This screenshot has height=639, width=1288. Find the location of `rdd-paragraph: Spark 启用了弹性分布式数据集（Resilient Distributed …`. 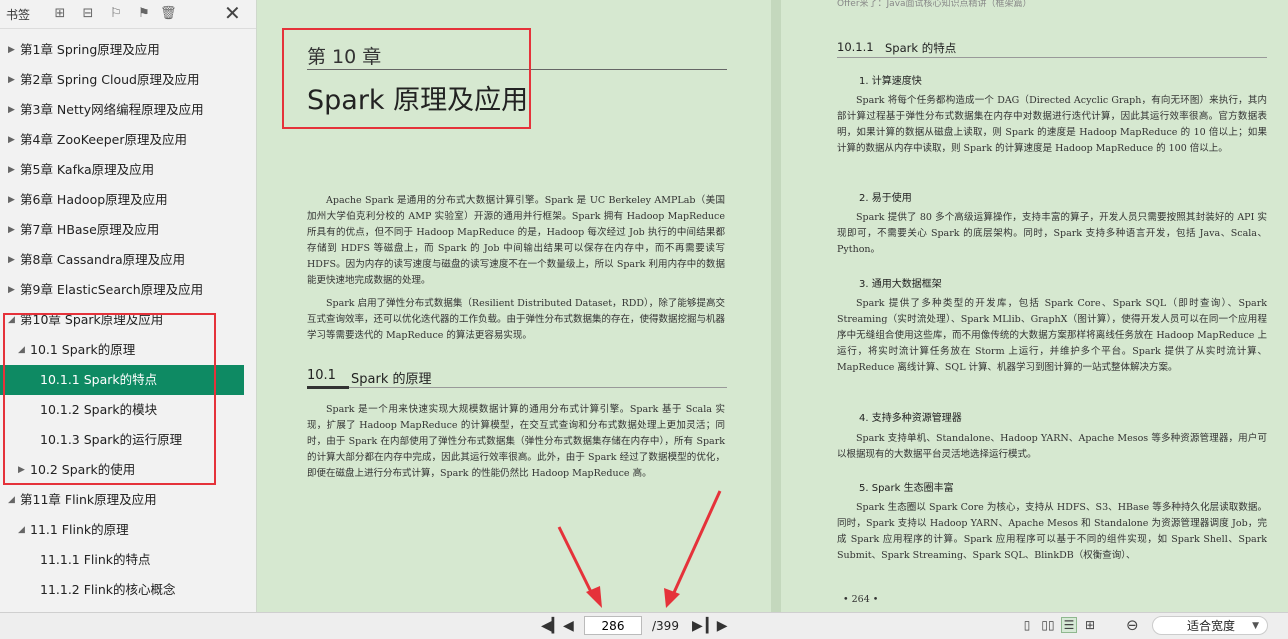

rdd-paragraph: Spark 启用了弹性分布式数据集（Resilient Distributed … is located at coordinates (516, 319).